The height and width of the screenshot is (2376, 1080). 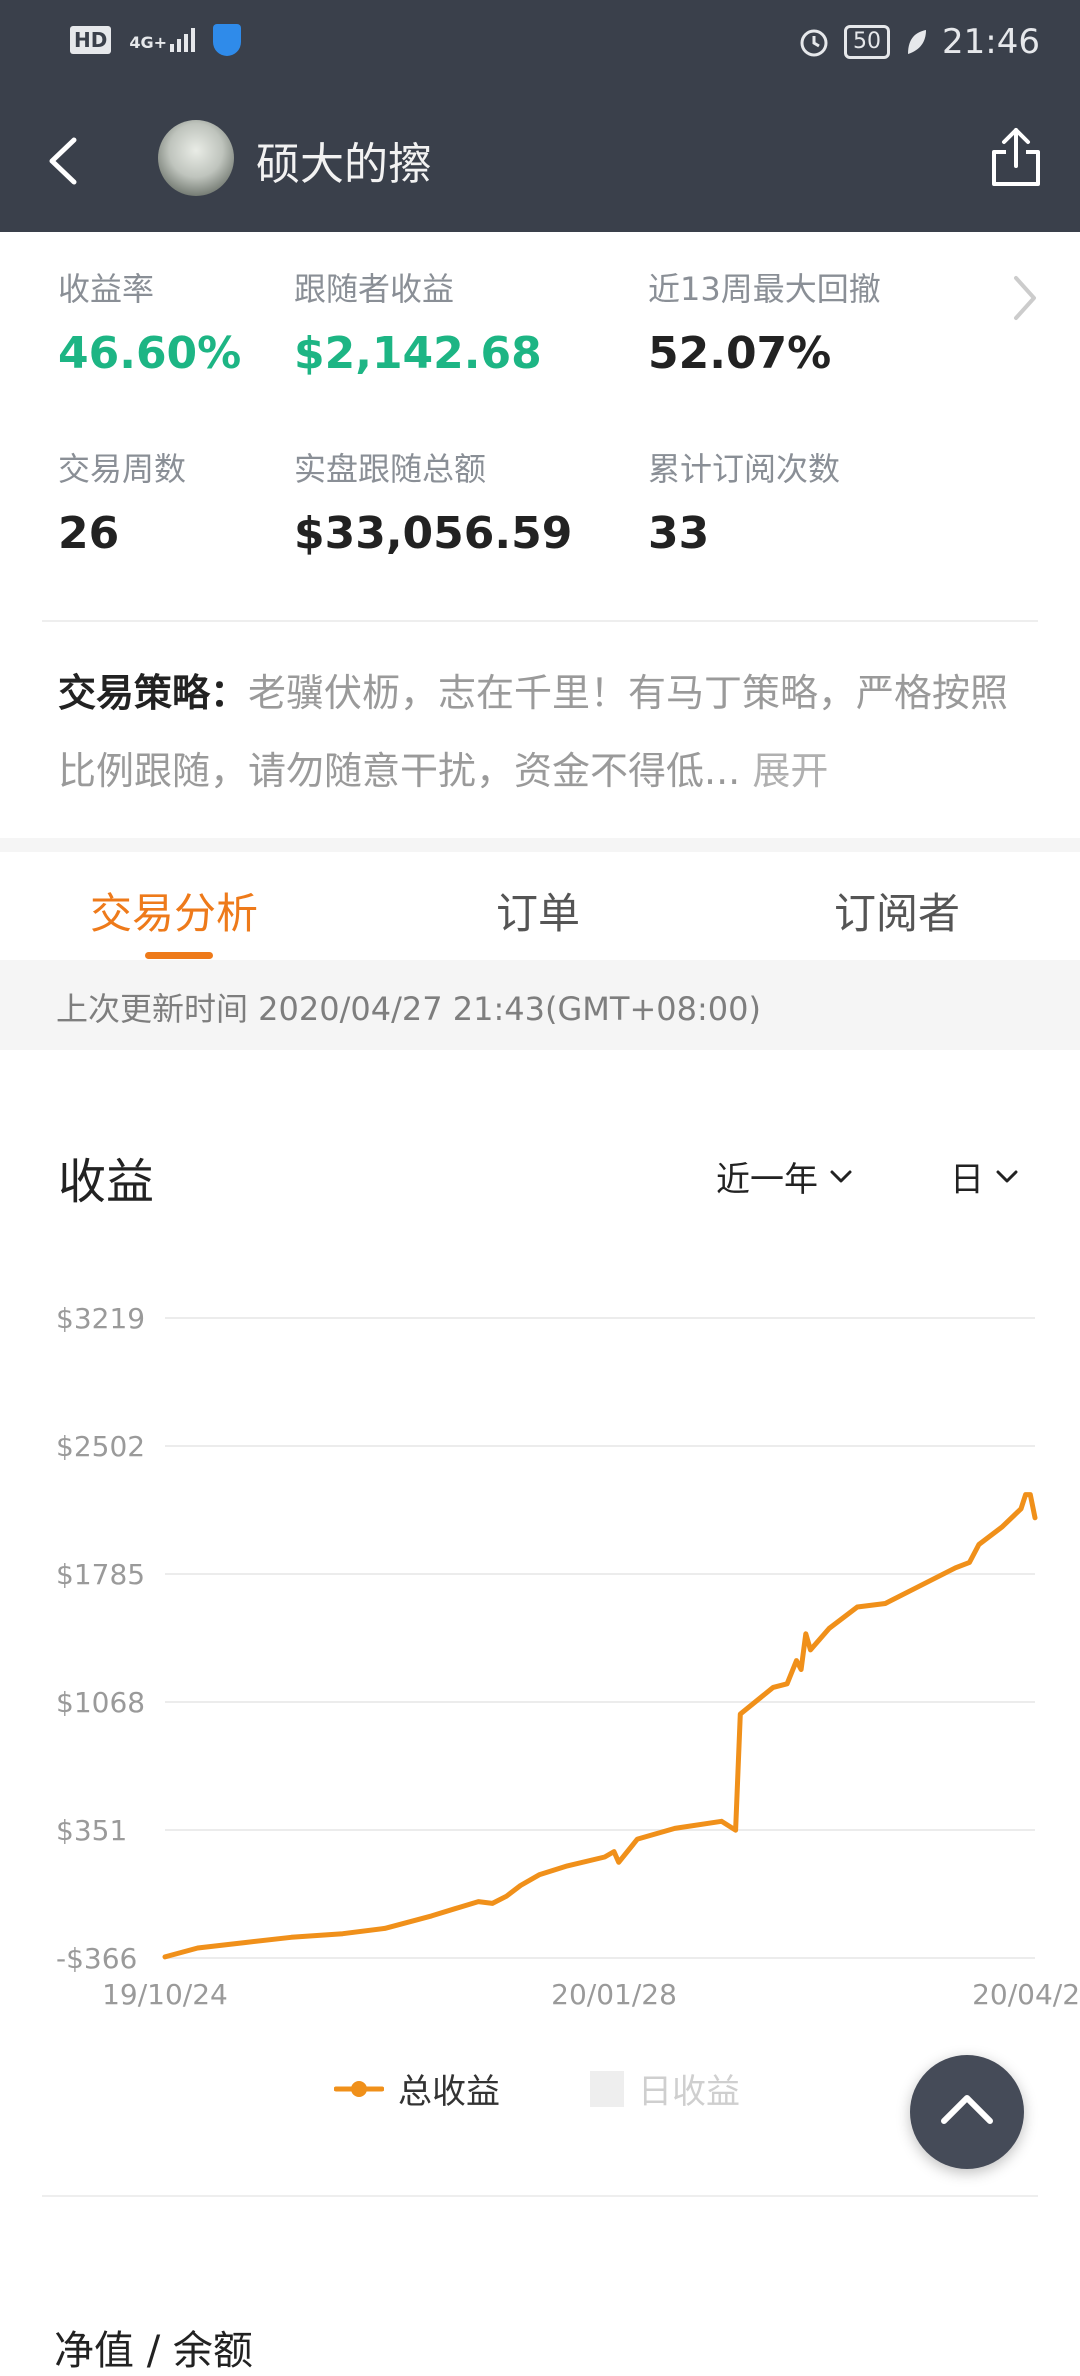 I want to click on profit-section-title: 收益, so click(x=106, y=1182).